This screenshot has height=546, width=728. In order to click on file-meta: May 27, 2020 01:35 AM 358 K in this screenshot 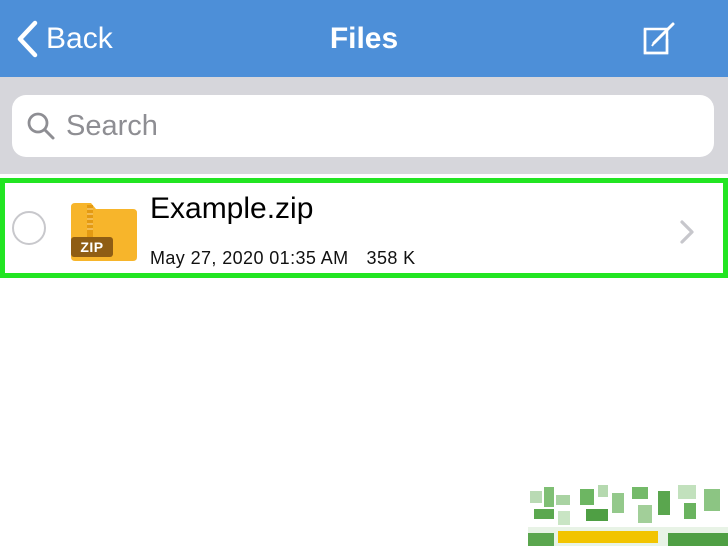, I will do `click(283, 258)`.